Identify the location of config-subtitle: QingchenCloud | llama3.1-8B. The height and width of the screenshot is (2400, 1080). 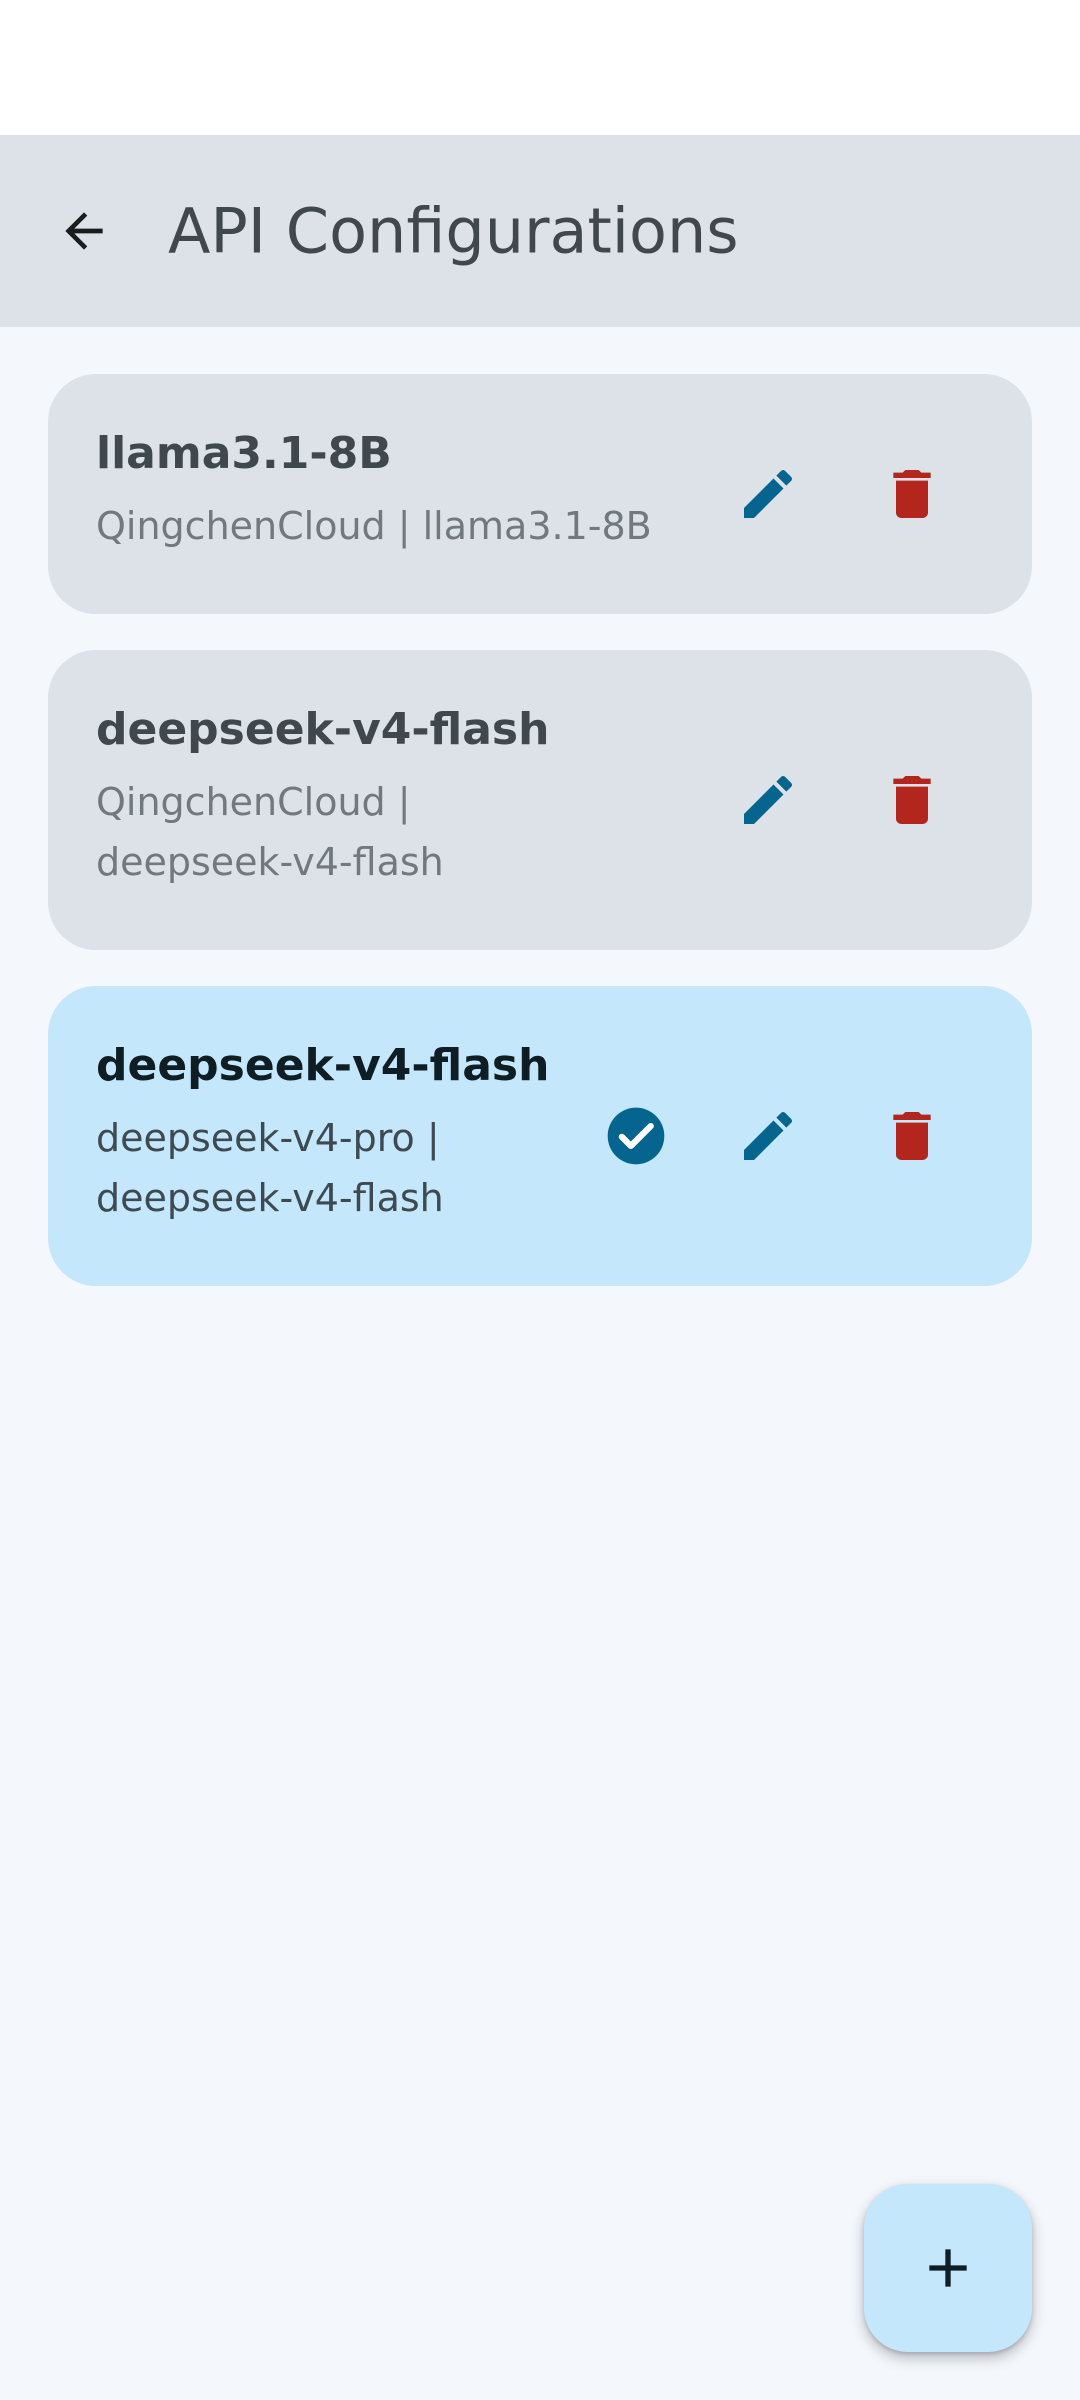
(374, 526).